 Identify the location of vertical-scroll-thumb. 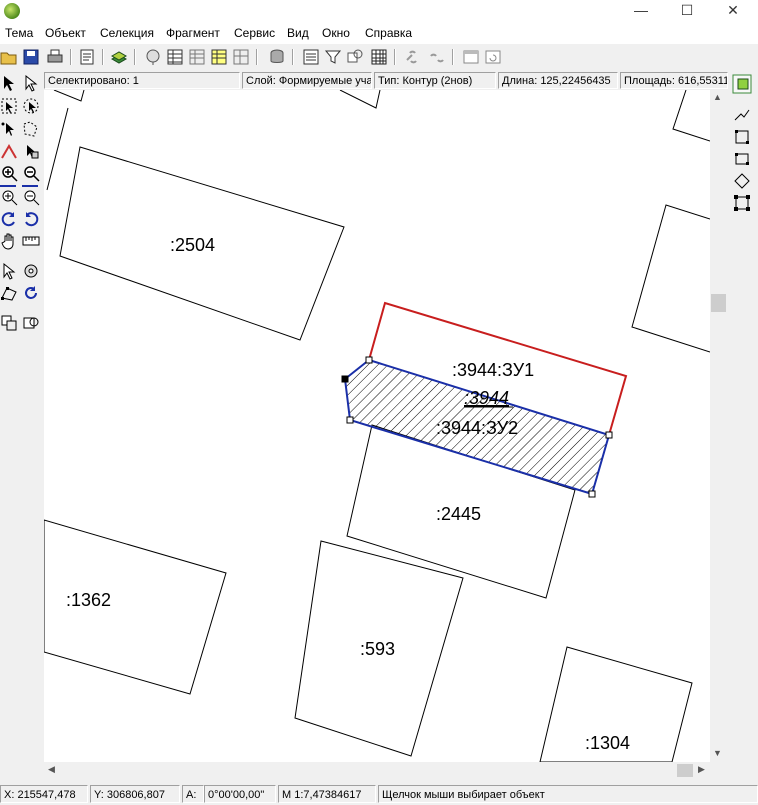
(718, 303).